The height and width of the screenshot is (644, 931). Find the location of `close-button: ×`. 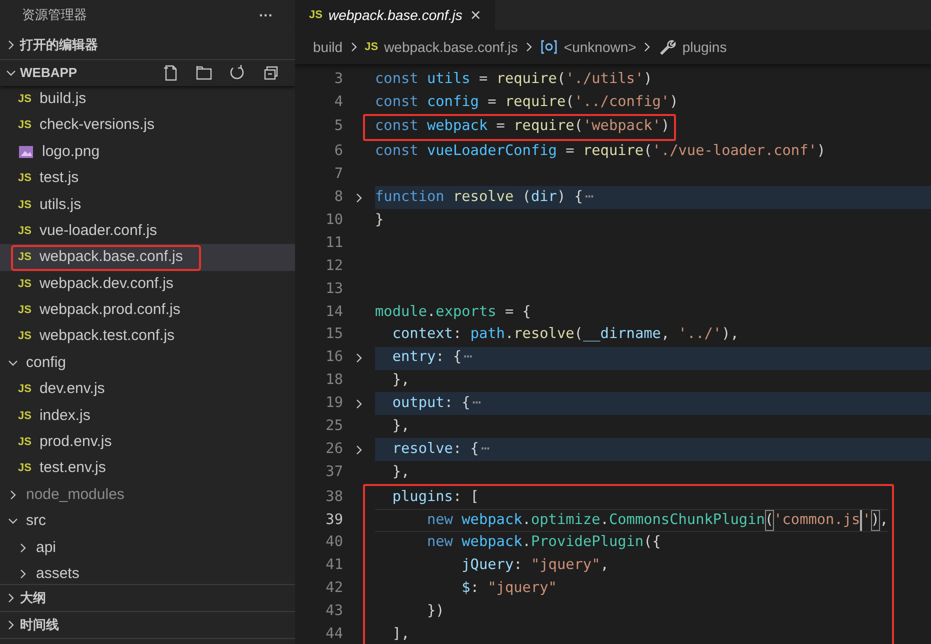

close-button: × is located at coordinates (475, 15).